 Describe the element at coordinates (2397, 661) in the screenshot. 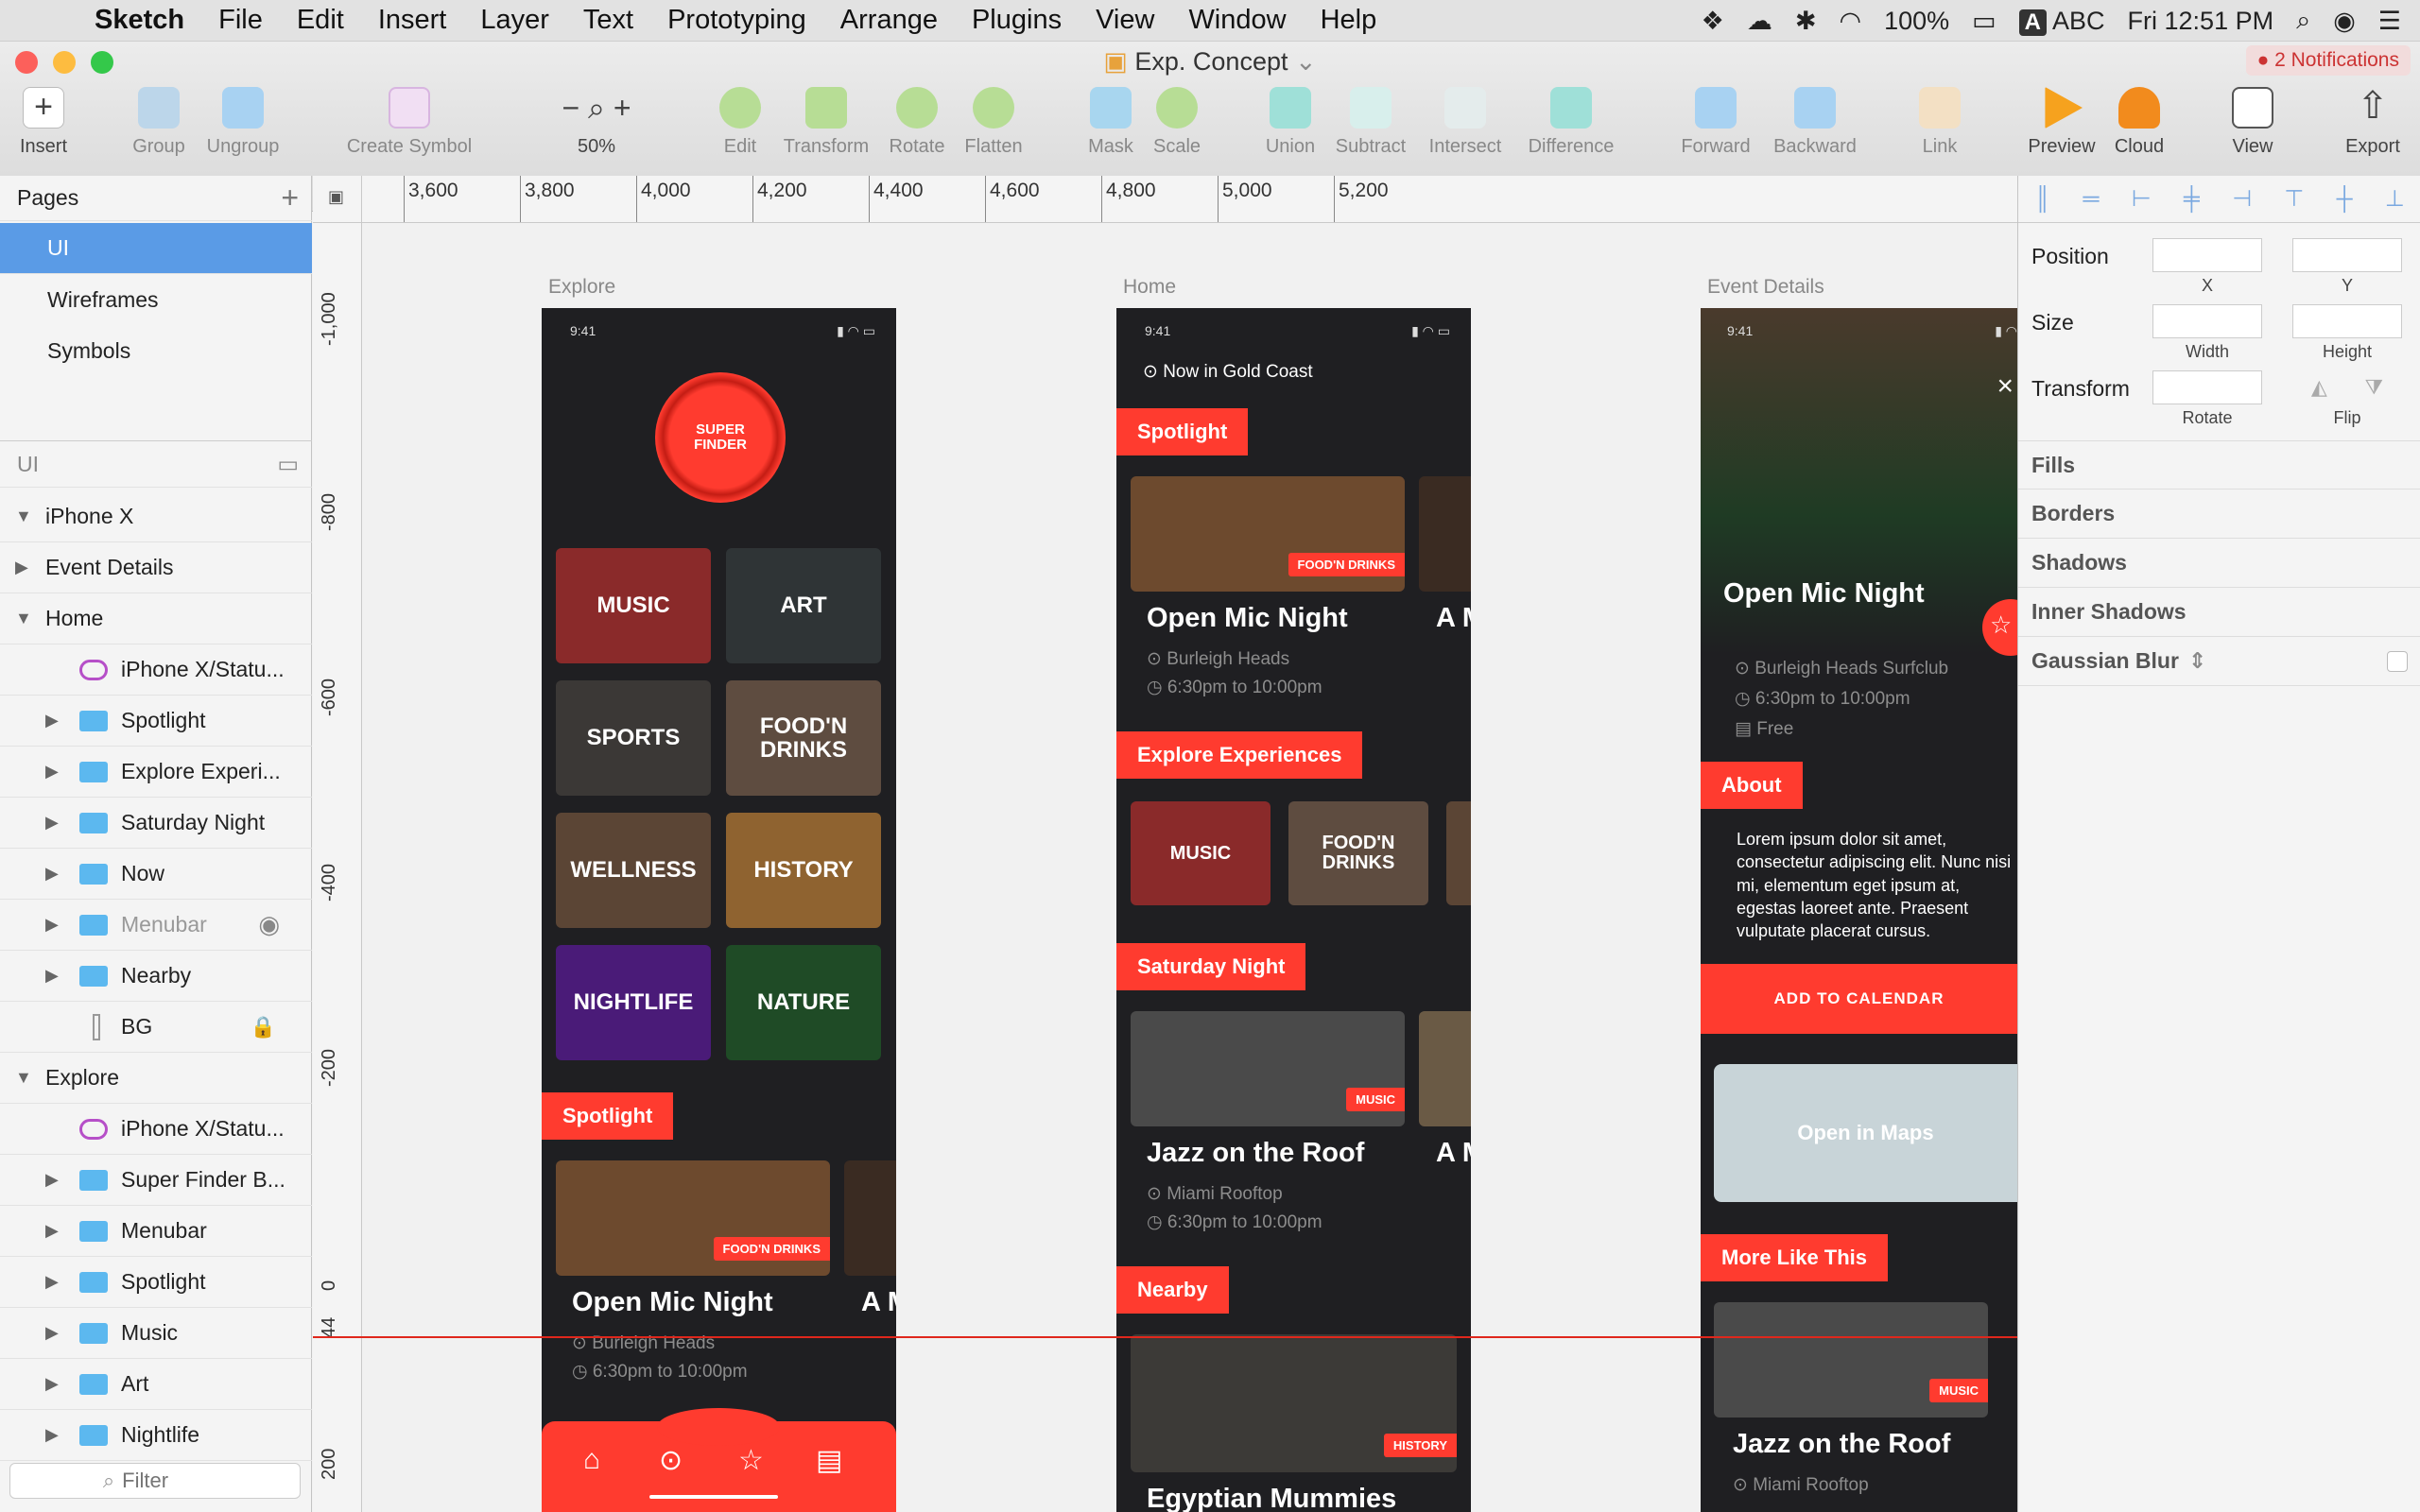

I see `blur-enable-checkbox` at that location.